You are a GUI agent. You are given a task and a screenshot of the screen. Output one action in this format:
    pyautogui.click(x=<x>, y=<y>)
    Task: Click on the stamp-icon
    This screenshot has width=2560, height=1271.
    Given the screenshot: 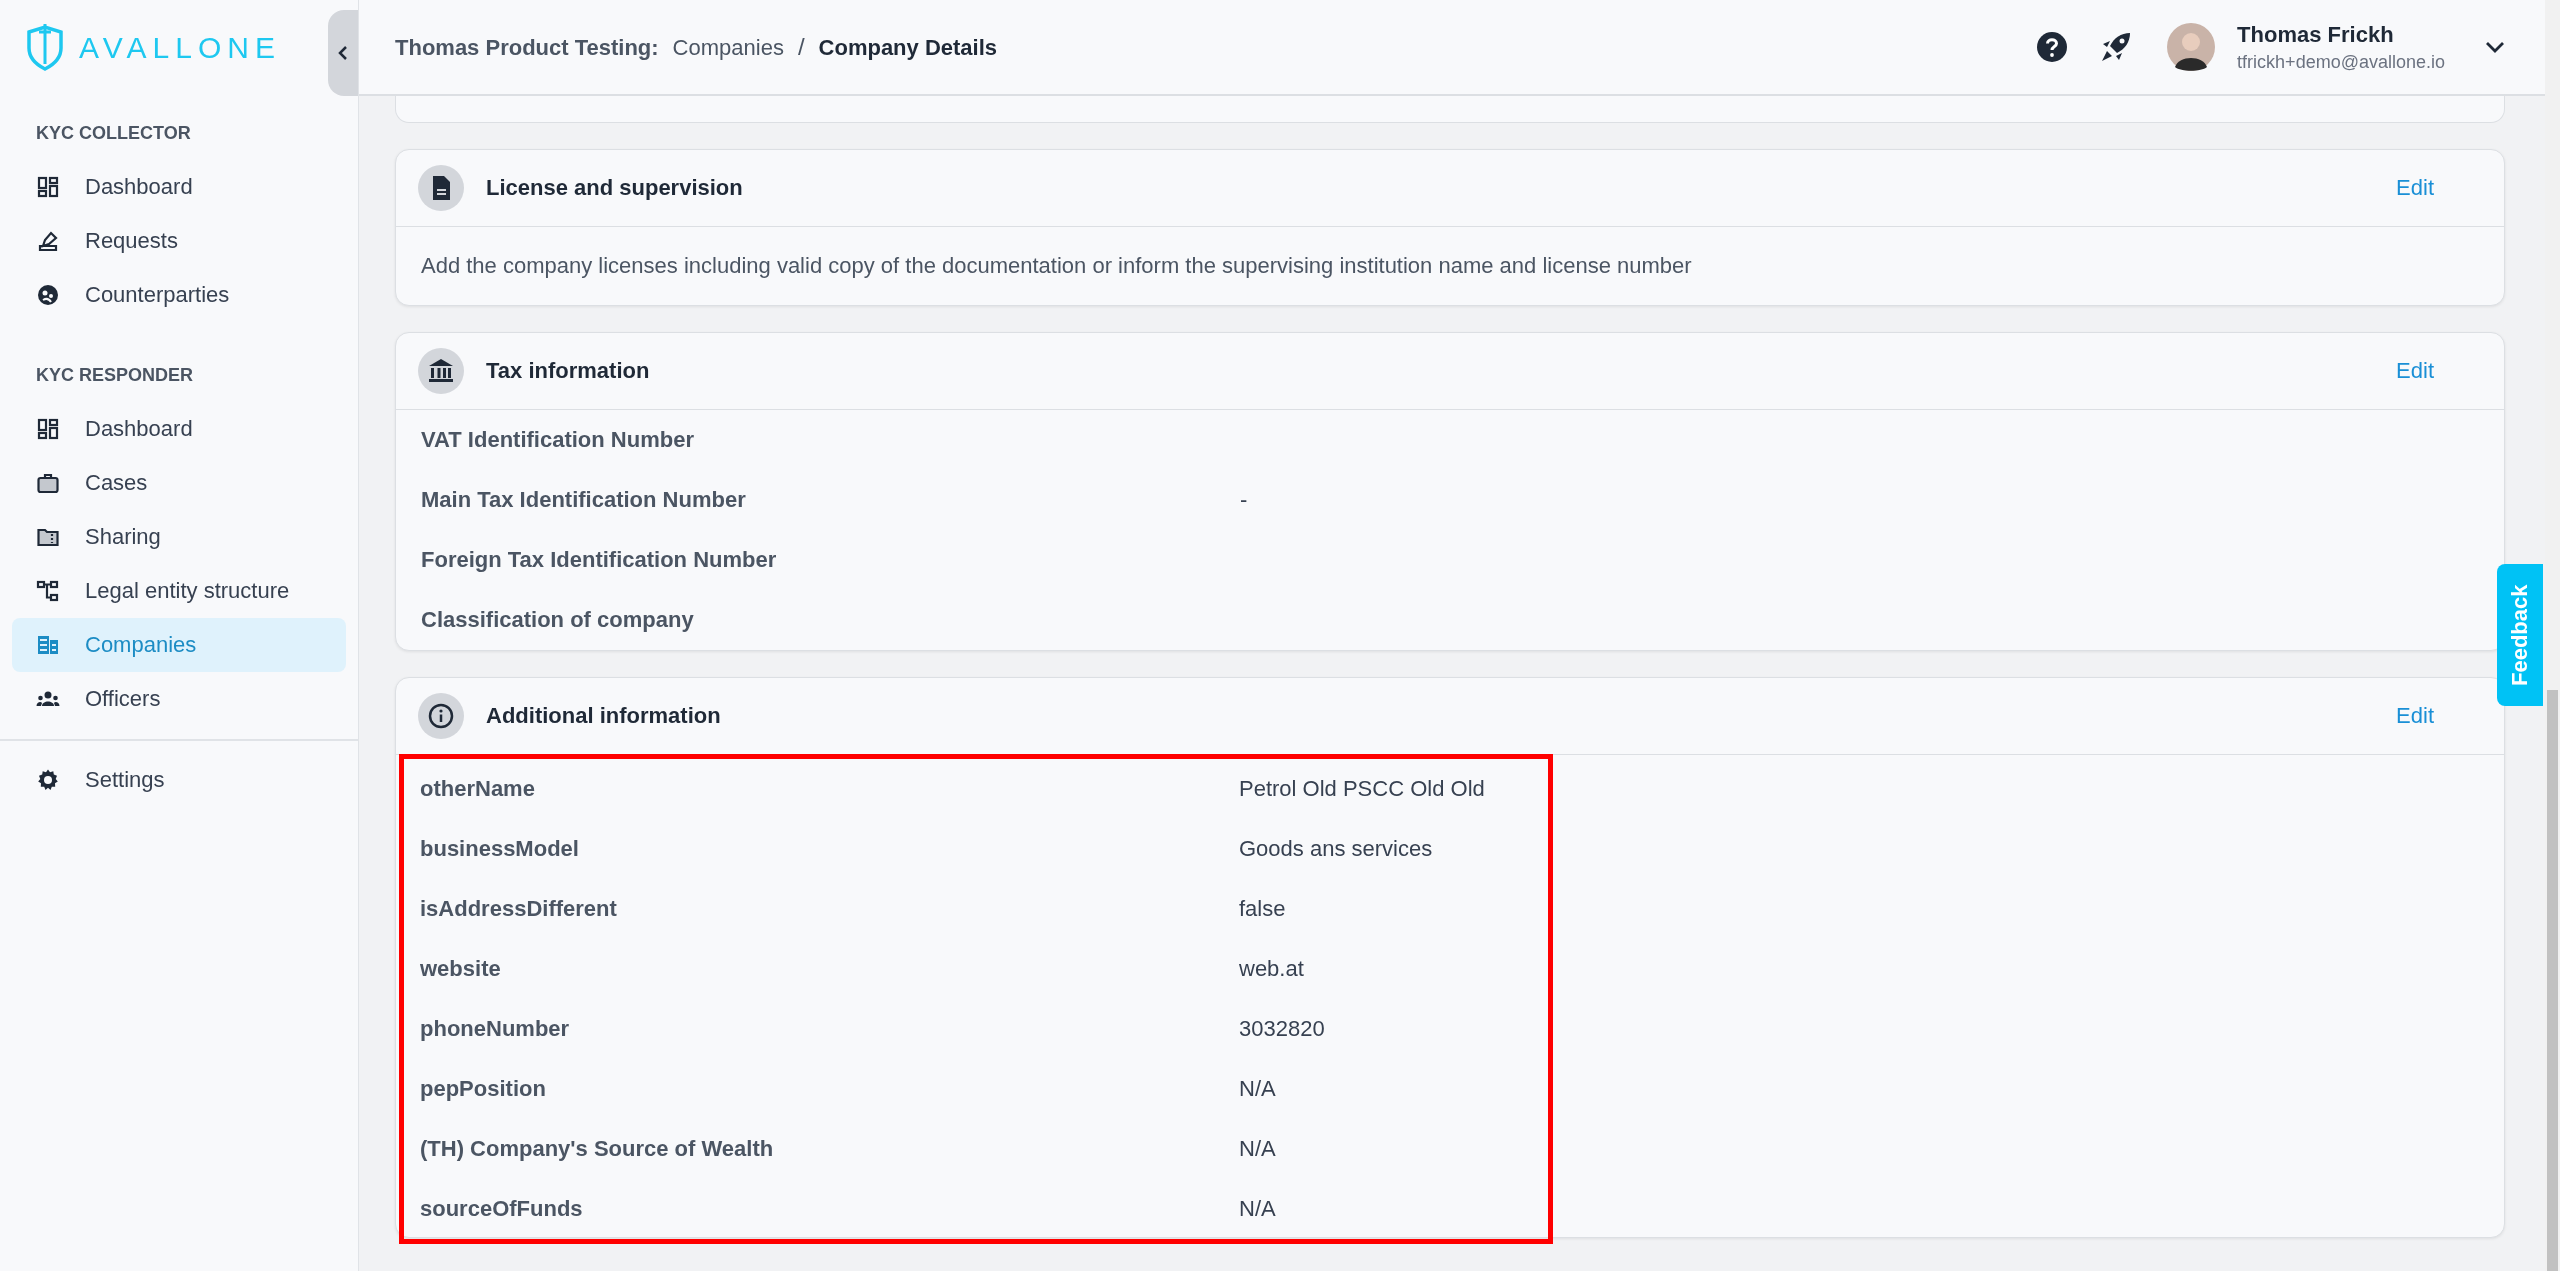 What is the action you would take?
    pyautogui.click(x=48, y=241)
    